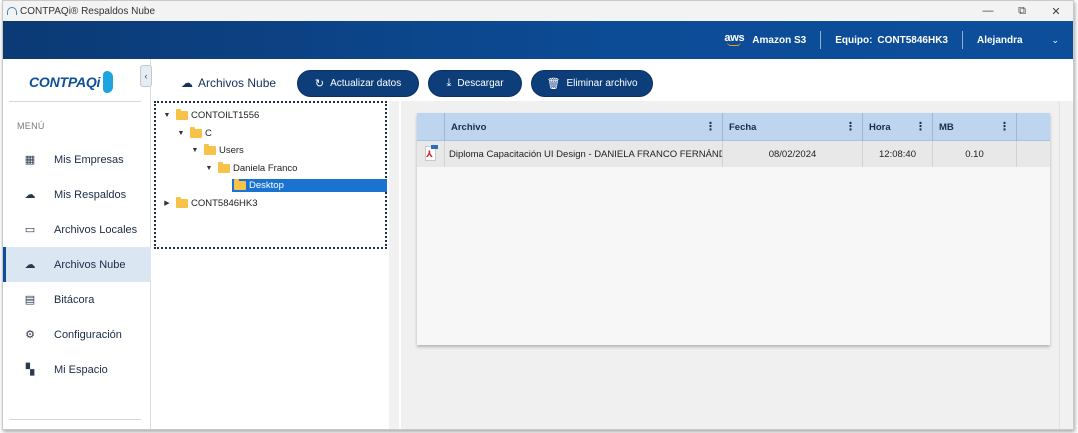  I want to click on tree-scrollbar, so click(394, 265).